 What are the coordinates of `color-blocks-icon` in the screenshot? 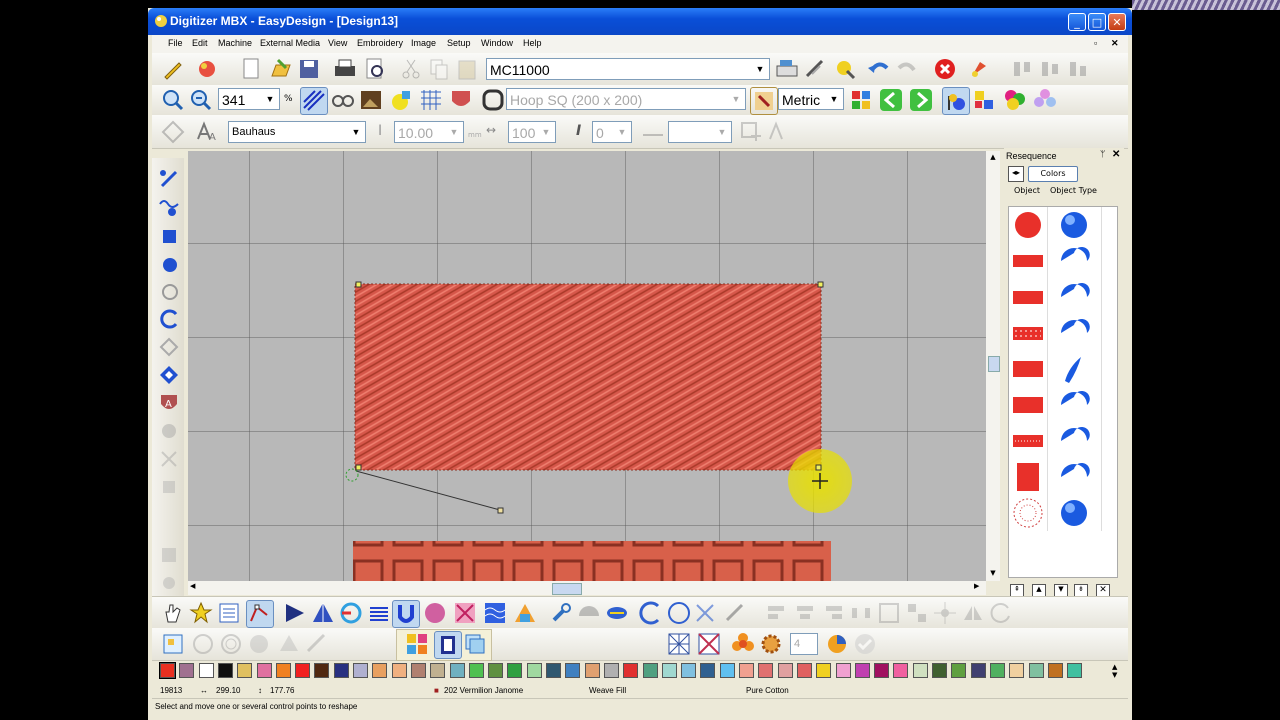 It's located at (417, 644).